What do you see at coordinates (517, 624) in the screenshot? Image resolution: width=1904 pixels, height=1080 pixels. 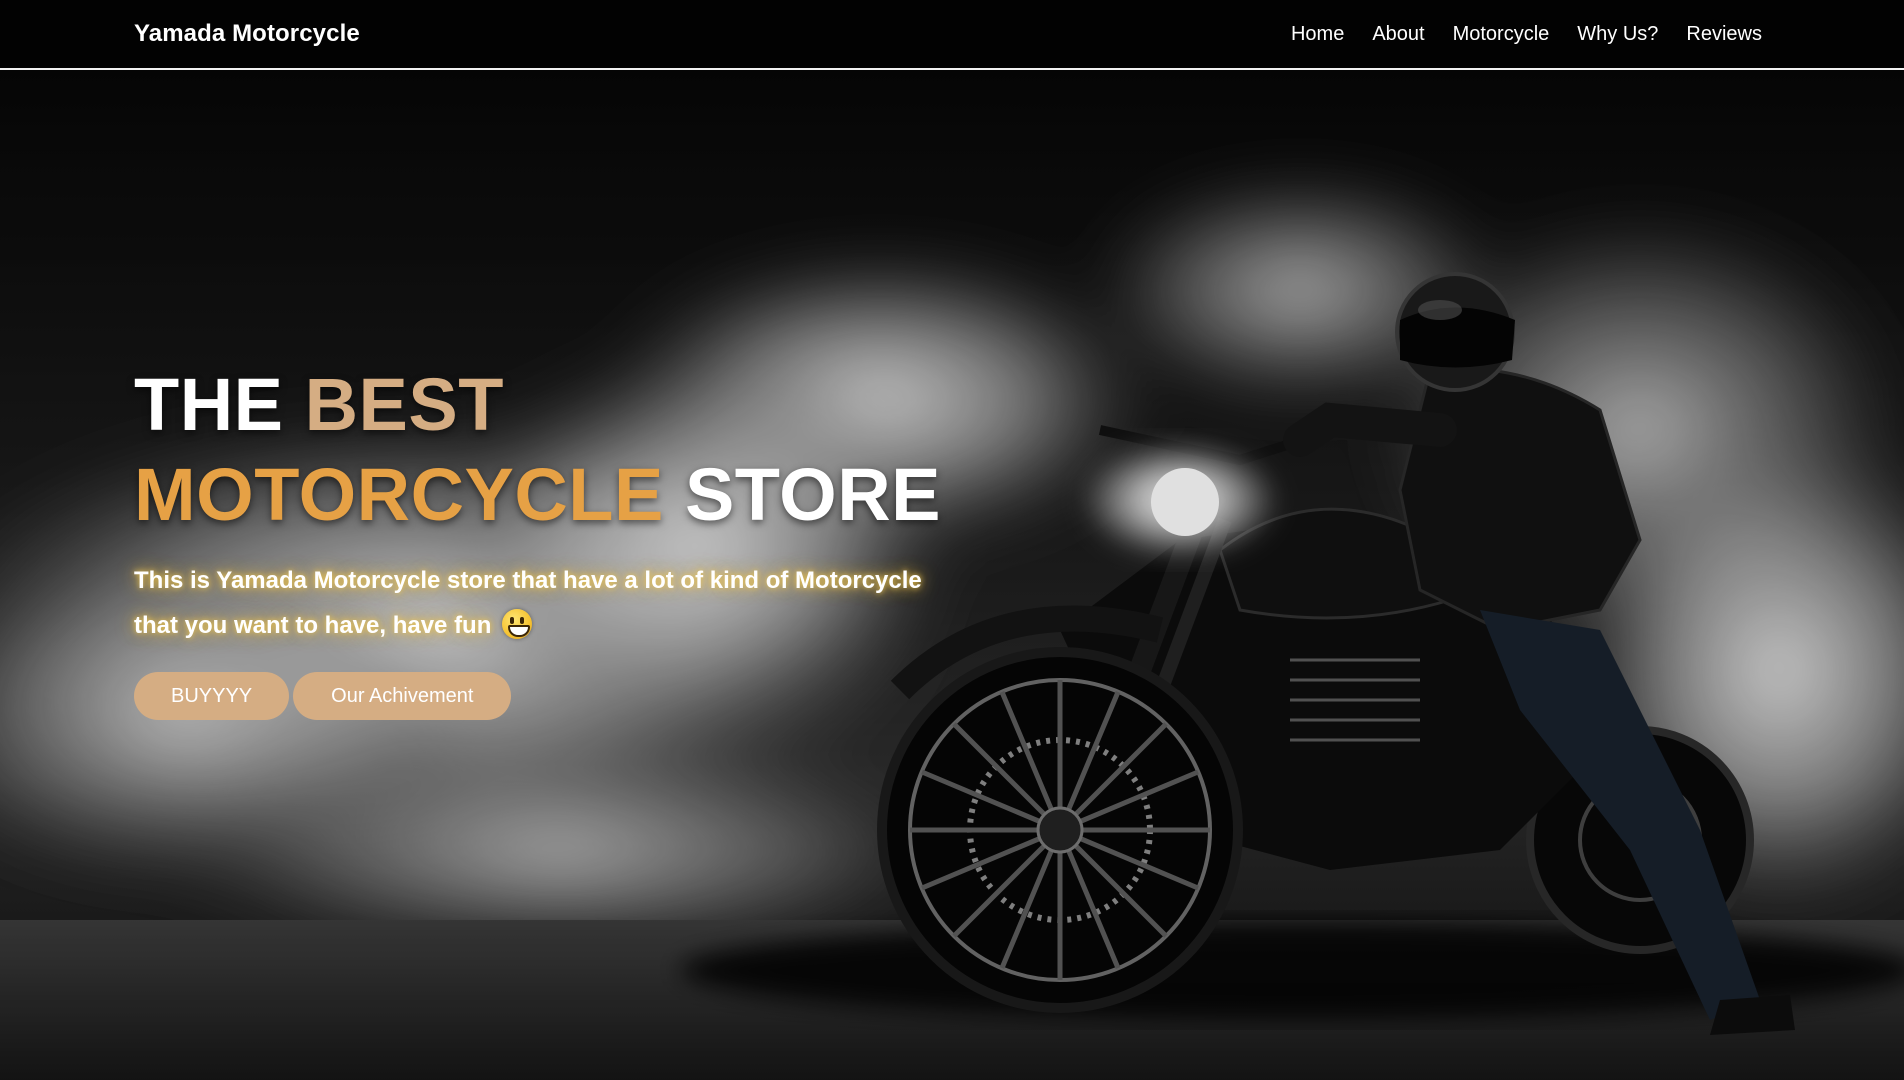 I see `grinning-face-icon` at bounding box center [517, 624].